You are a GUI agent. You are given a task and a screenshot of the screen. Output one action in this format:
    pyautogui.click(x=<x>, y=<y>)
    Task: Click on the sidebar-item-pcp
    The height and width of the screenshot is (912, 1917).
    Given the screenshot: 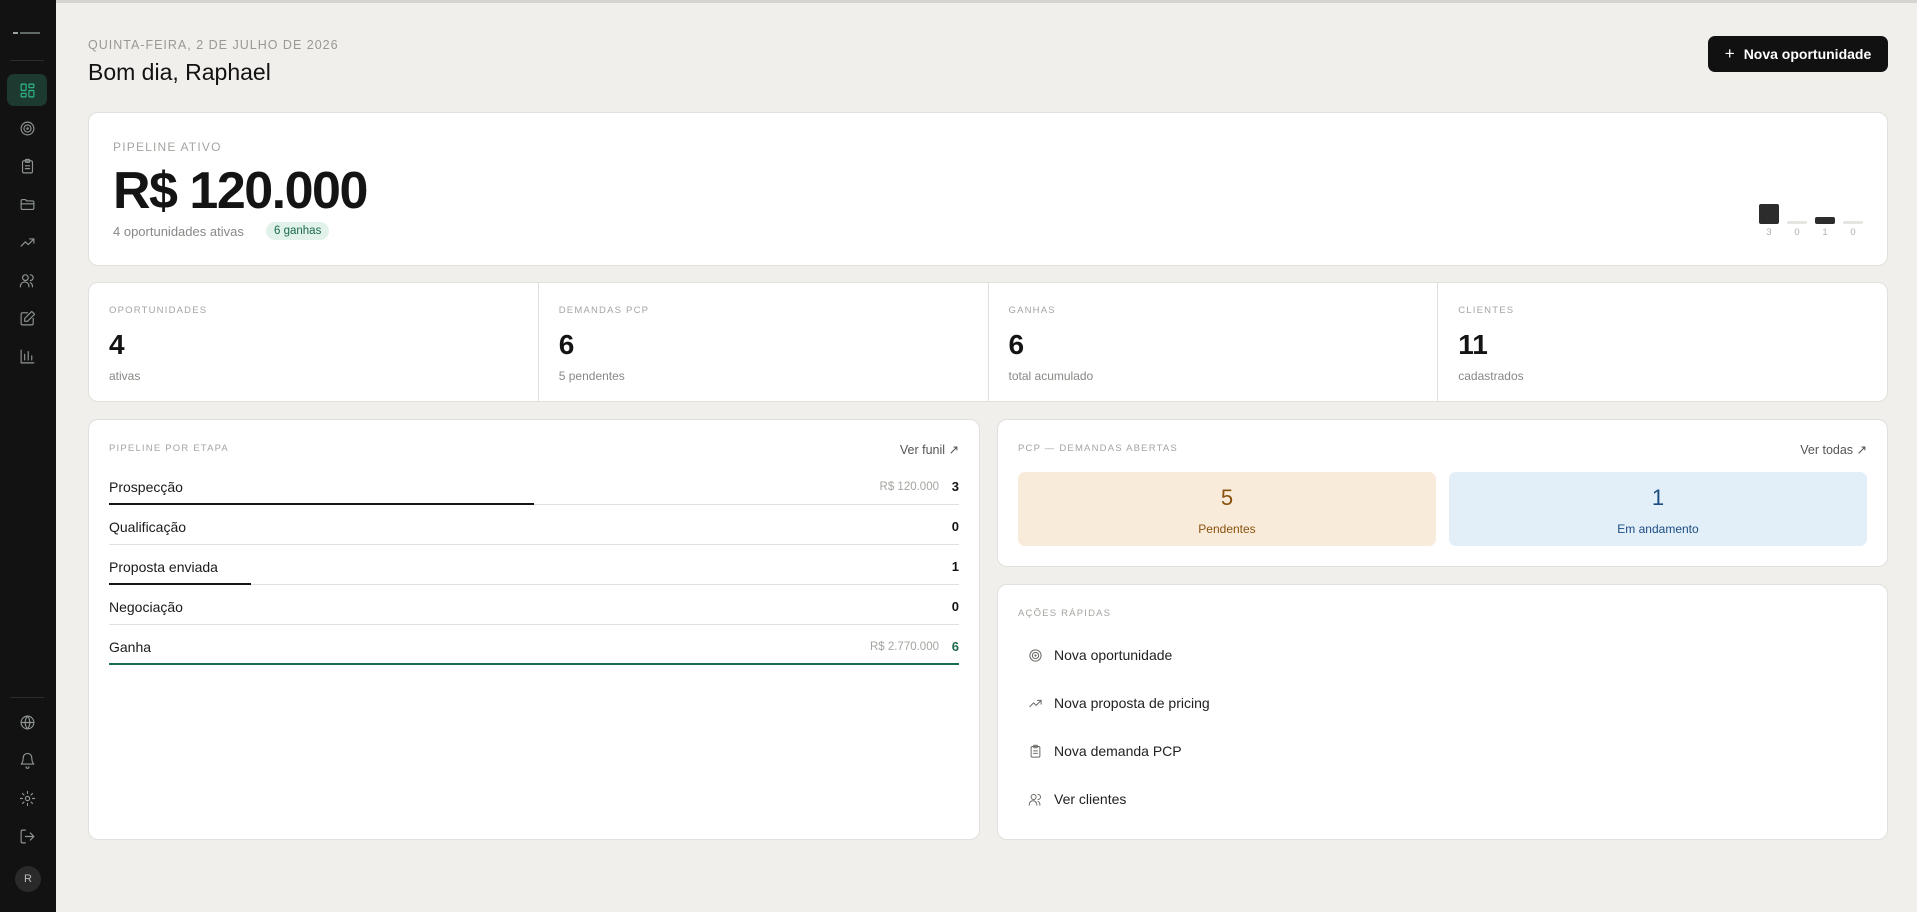 What is the action you would take?
    pyautogui.click(x=27, y=166)
    